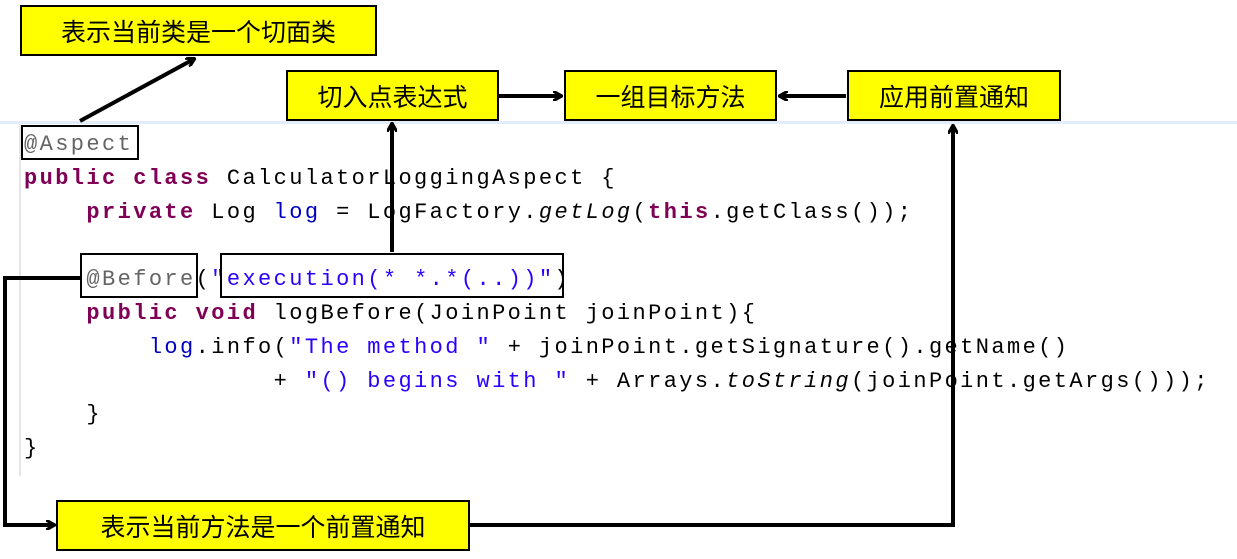 This screenshot has height=559, width=1237. What do you see at coordinates (263, 525) in the screenshot?
I see `label-before-advice-method: 表示当前方法是一个前置通知` at bounding box center [263, 525].